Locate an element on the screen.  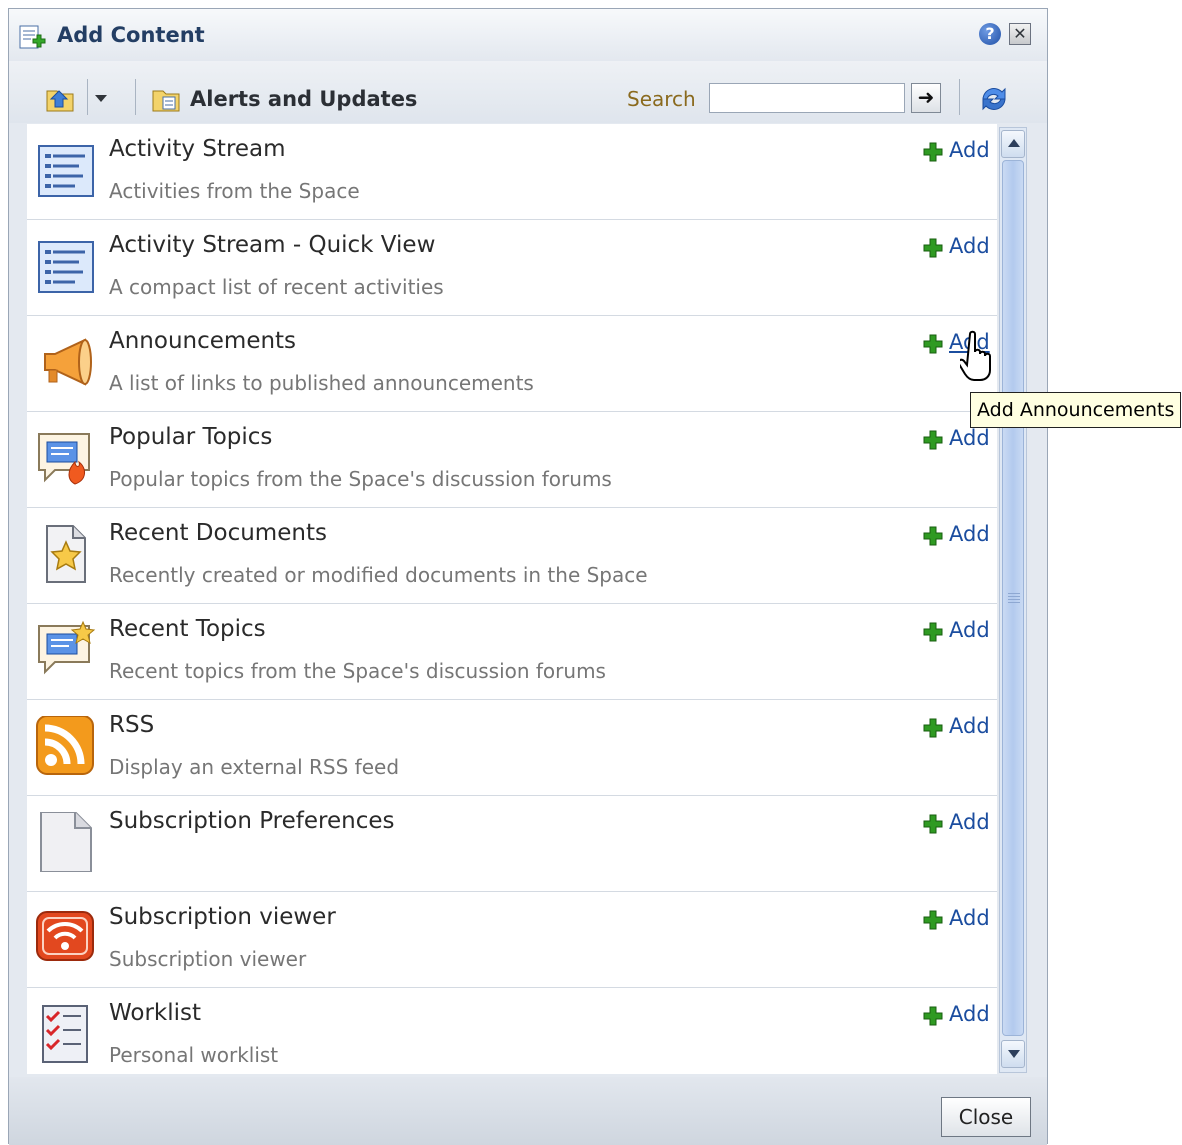
vertical-scrollbar is located at coordinates (1013, 600).